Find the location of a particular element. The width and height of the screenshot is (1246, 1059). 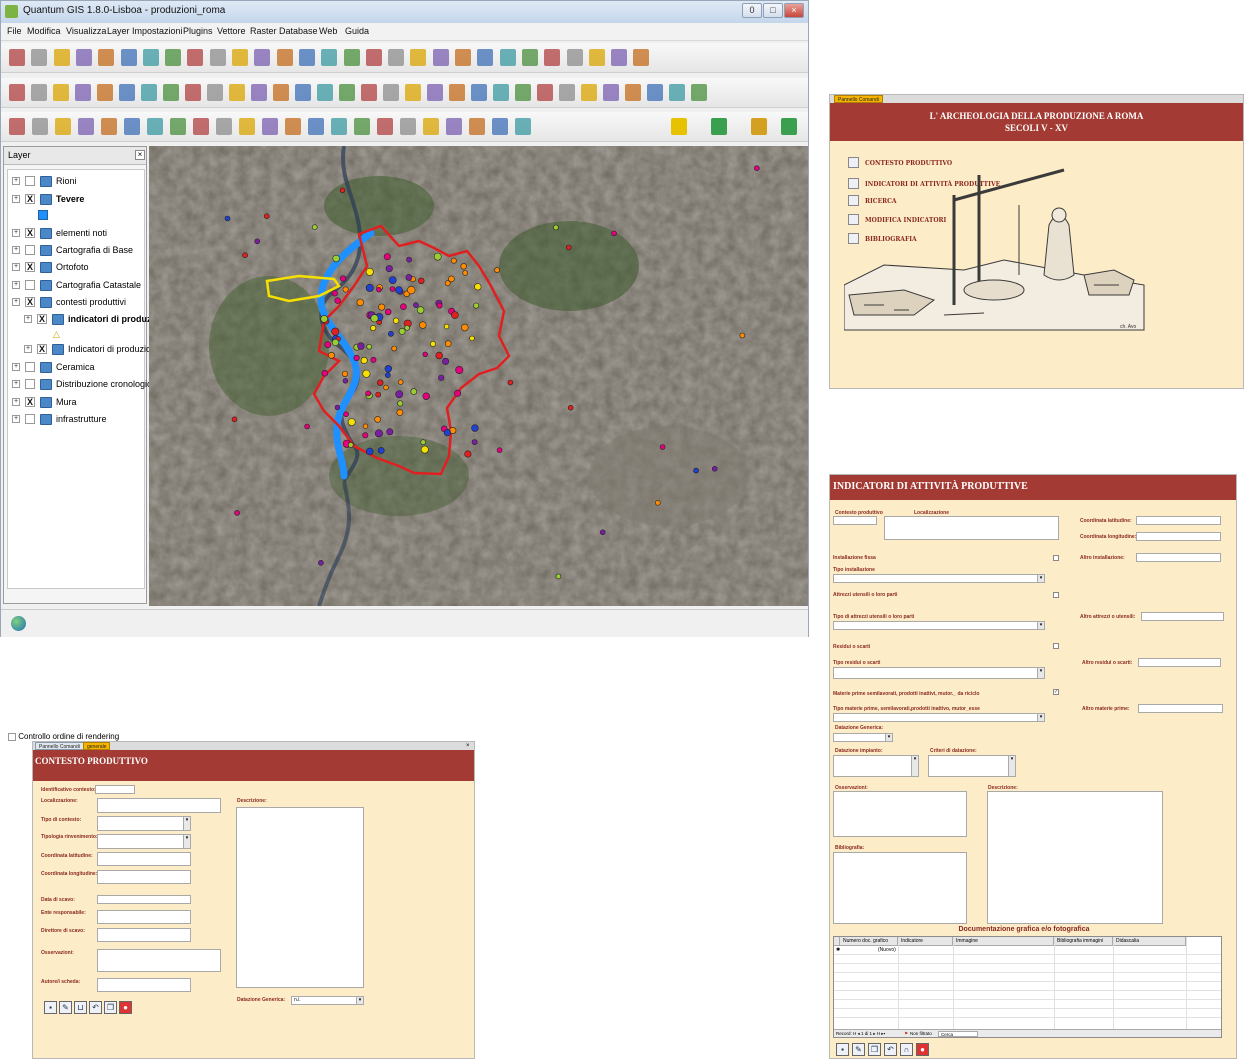

tipo-materie-select: ▾ is located at coordinates (939, 717).